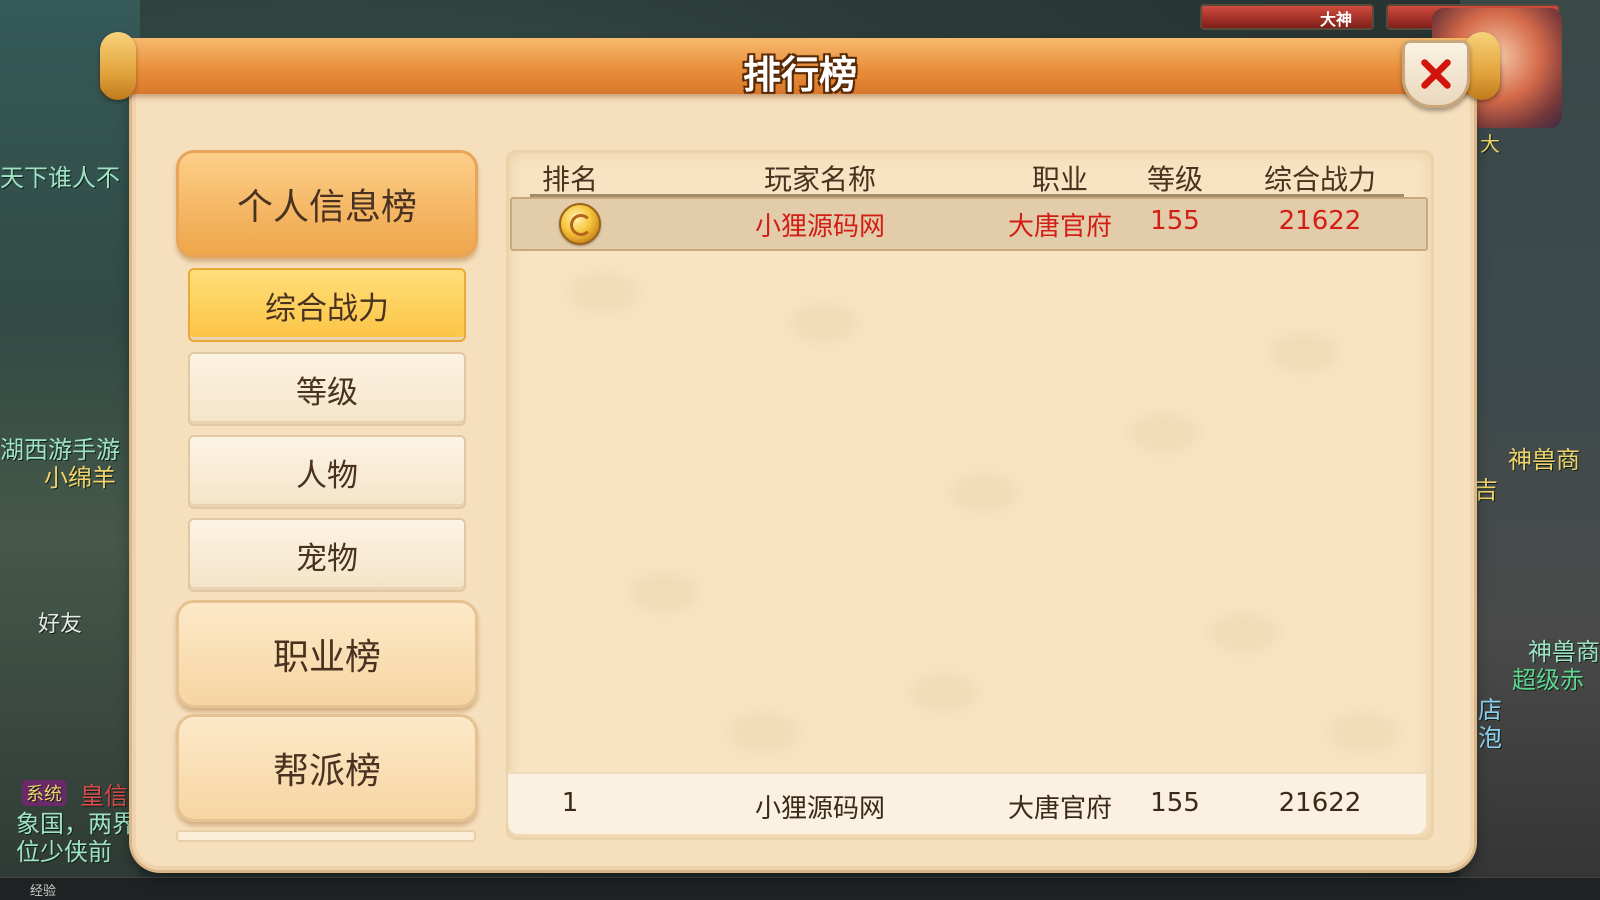 The width and height of the screenshot is (1600, 900). What do you see at coordinates (1175, 803) in the screenshot?
I see `my-level: 155` at bounding box center [1175, 803].